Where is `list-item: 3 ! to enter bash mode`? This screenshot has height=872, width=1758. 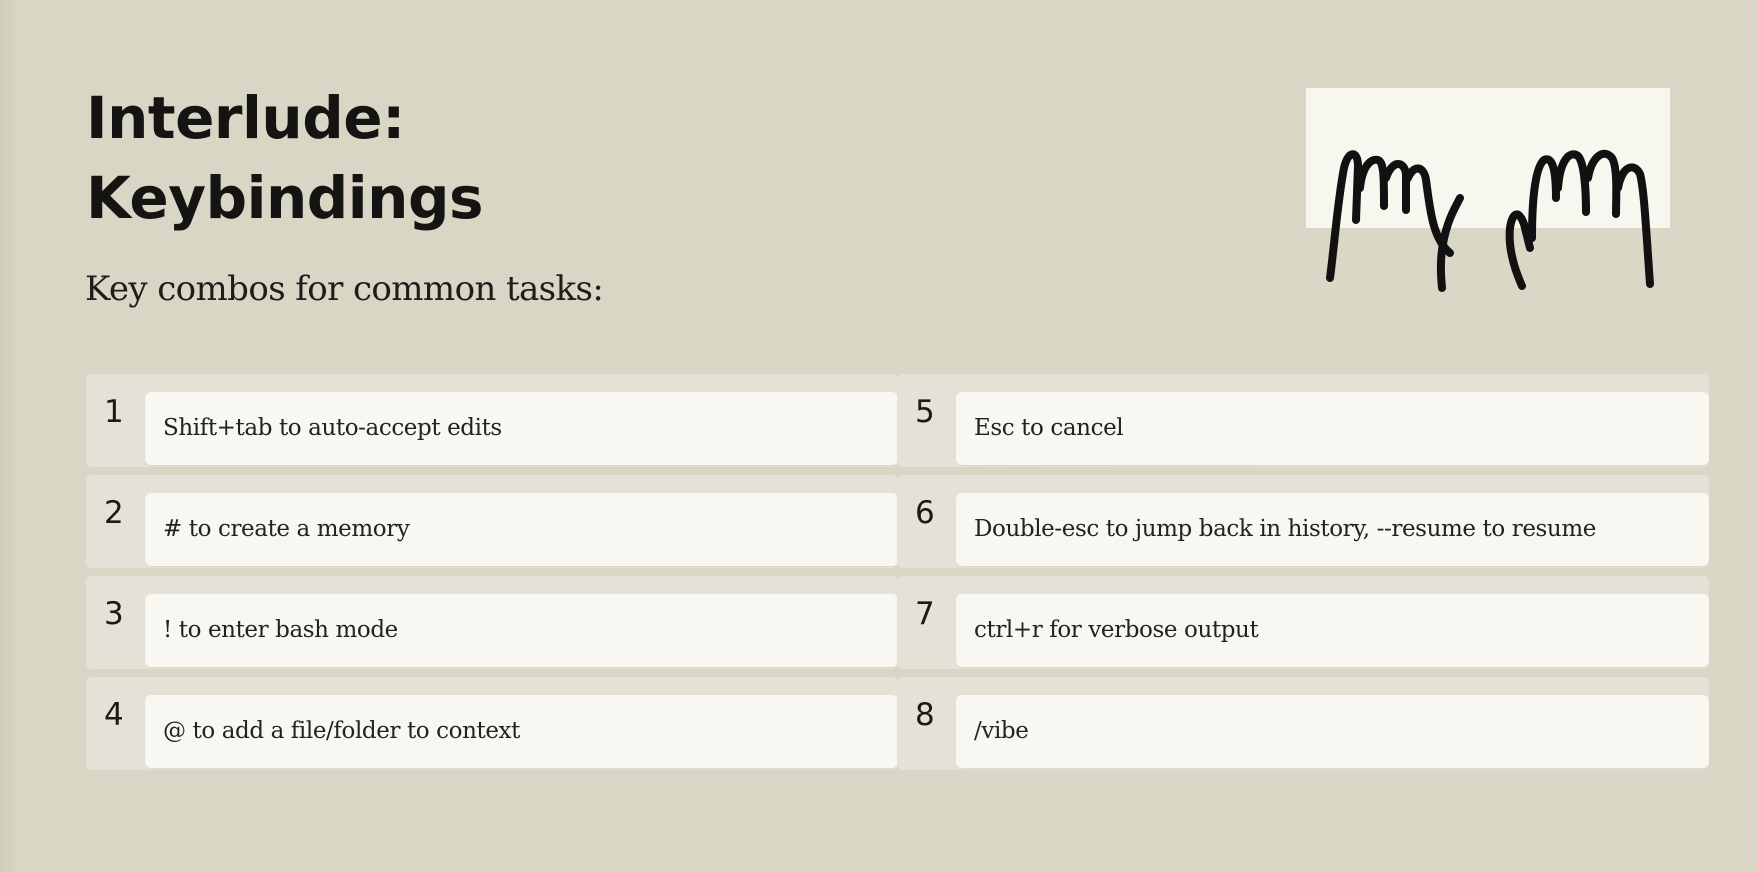
list-item: 3 ! to enter bash mode is located at coordinates (492, 622).